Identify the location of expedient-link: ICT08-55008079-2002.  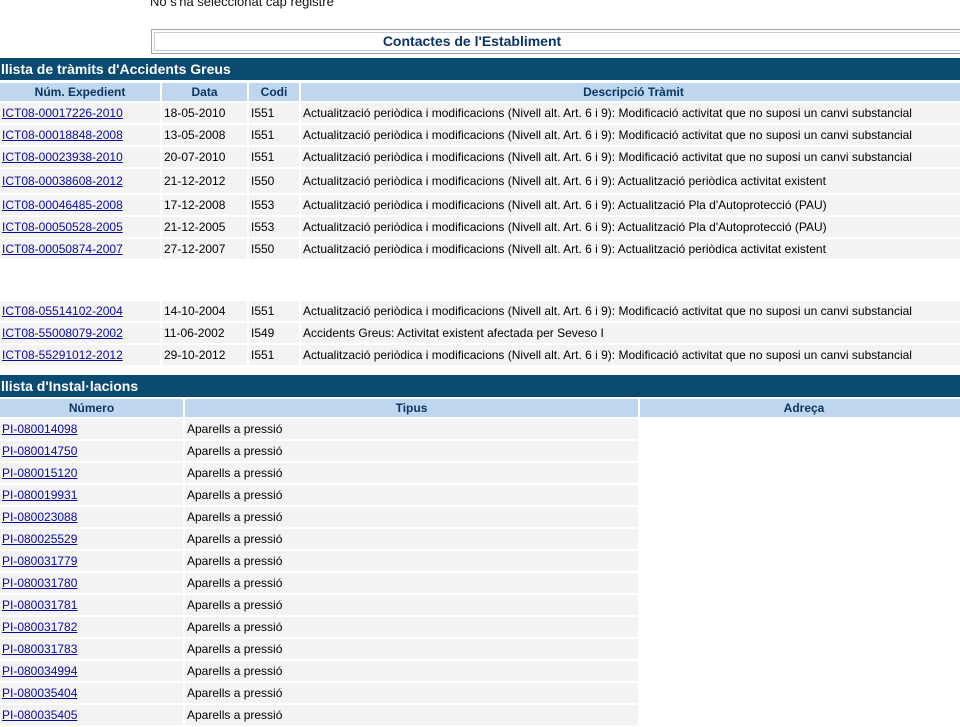
(62, 333).